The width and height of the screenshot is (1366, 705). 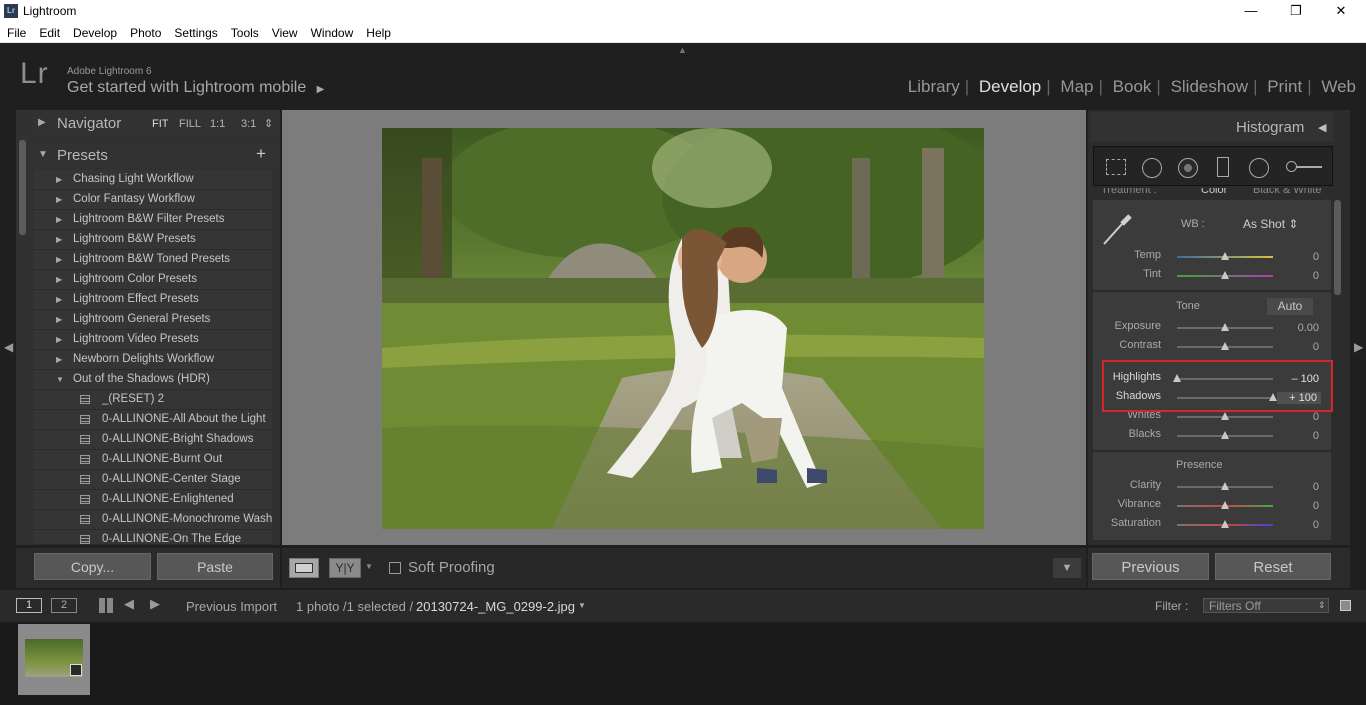 What do you see at coordinates (1299, 276) in the screenshot?
I see `tint-value: 0` at bounding box center [1299, 276].